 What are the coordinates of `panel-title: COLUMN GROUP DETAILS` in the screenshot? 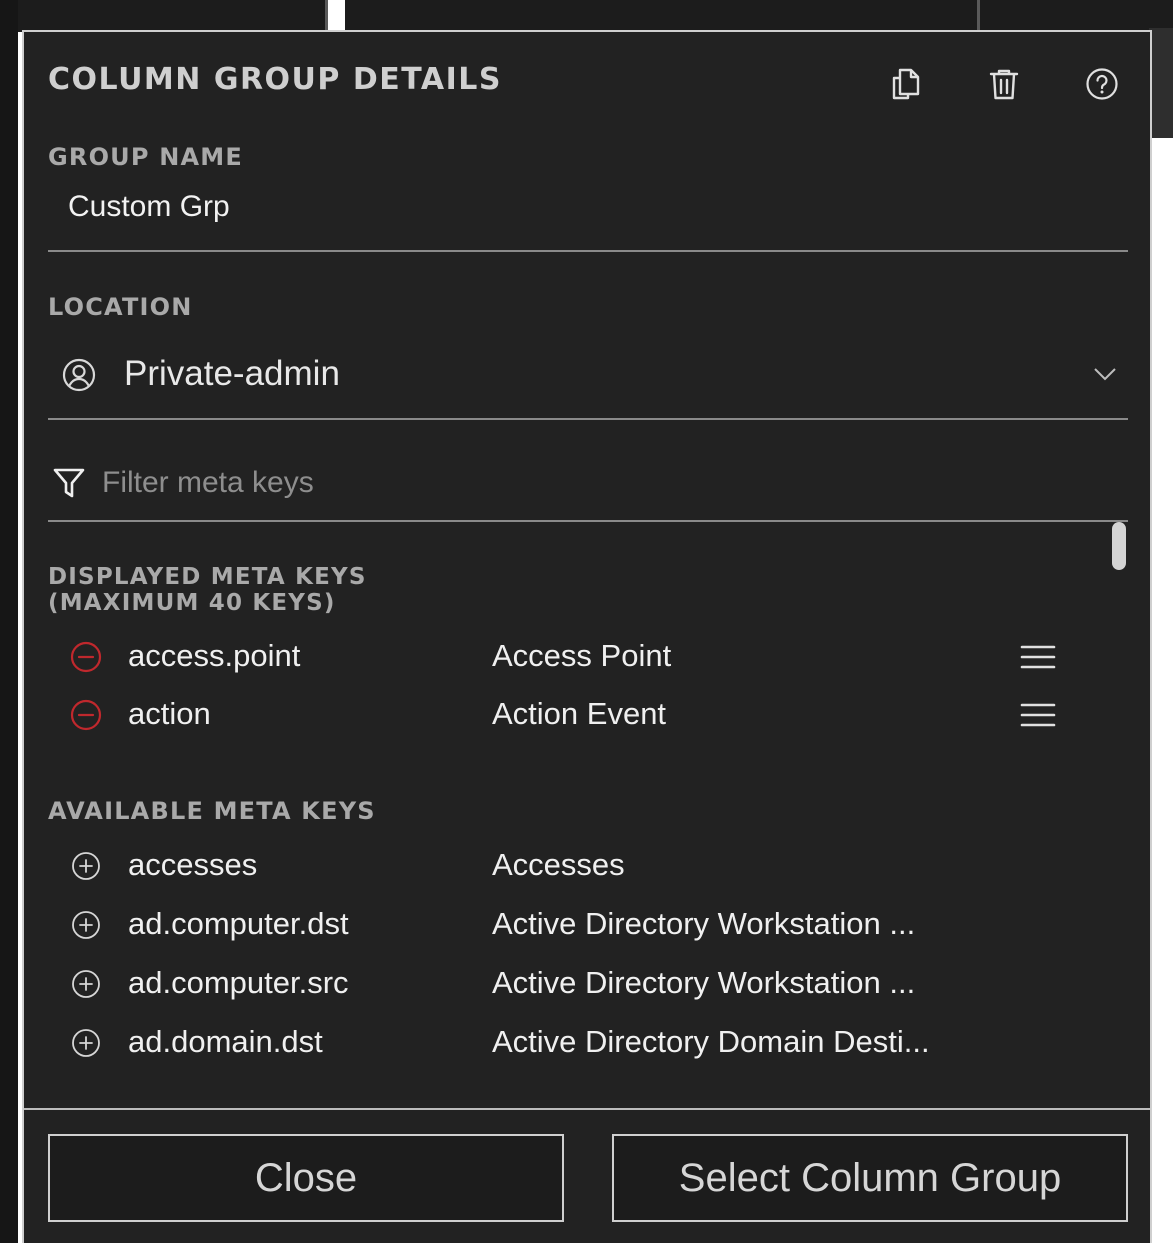 It's located at (275, 79).